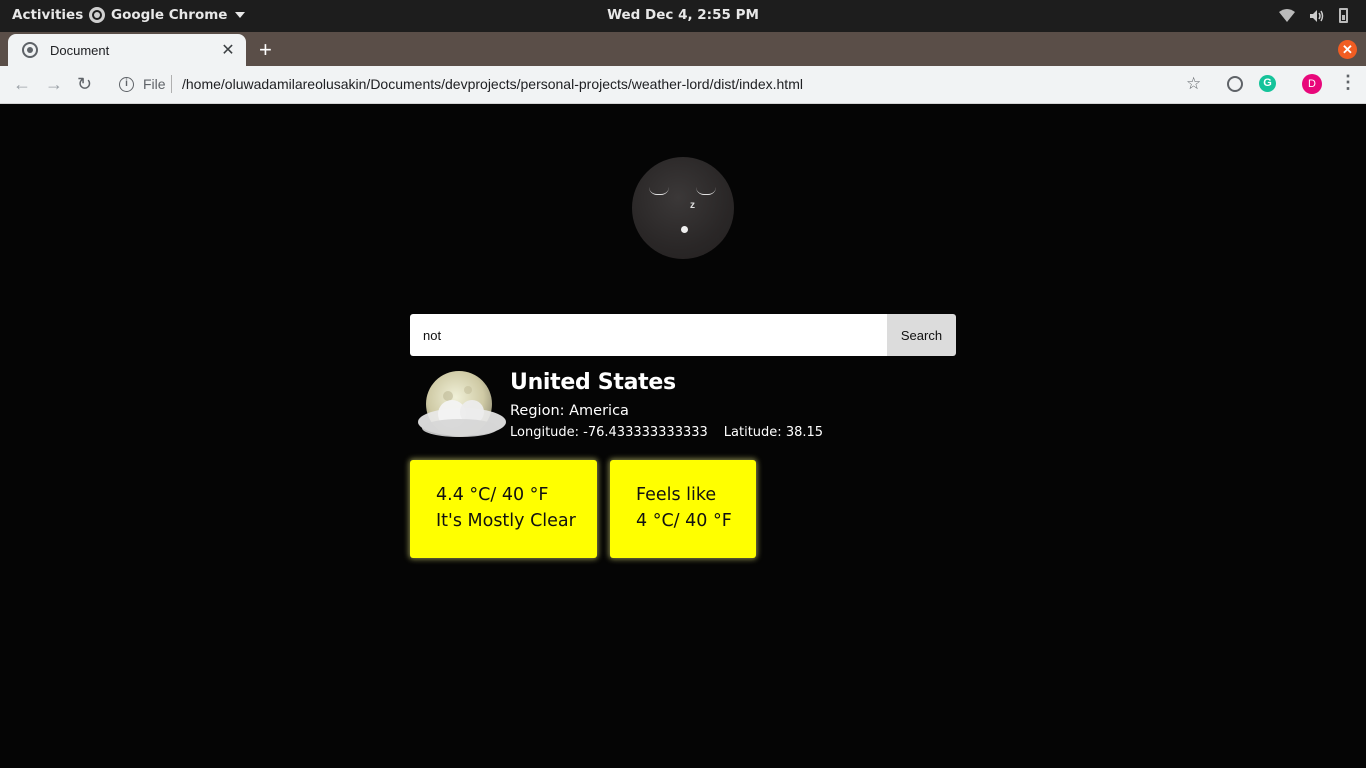  I want to click on search-form: Search, so click(683, 335).